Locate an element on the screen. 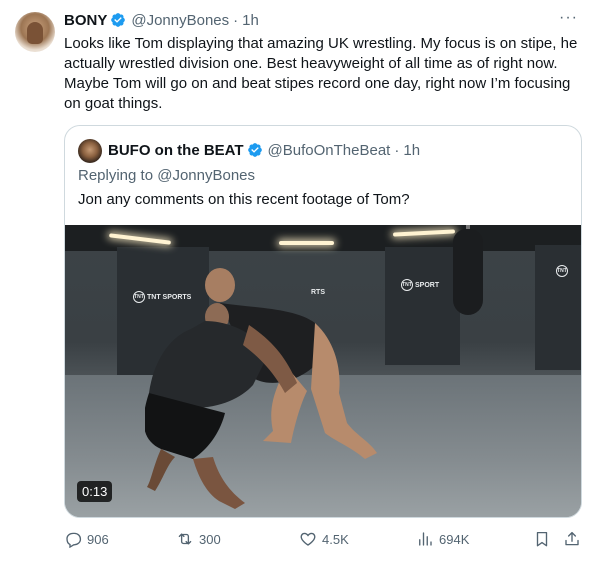 Image resolution: width=592 pixels, height=561 pixels. more-icon: ··· is located at coordinates (568, 18).